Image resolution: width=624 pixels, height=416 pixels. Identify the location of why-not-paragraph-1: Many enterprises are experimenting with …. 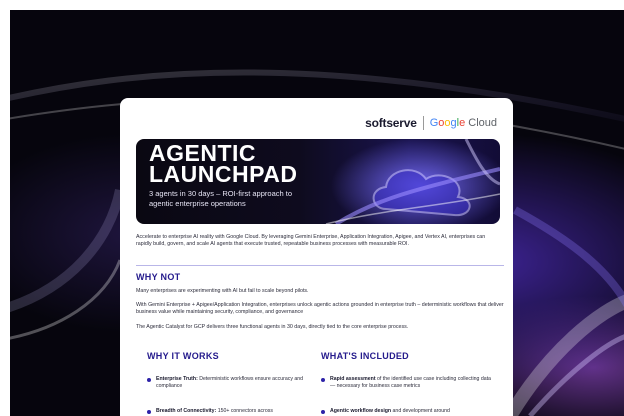
(222, 291).